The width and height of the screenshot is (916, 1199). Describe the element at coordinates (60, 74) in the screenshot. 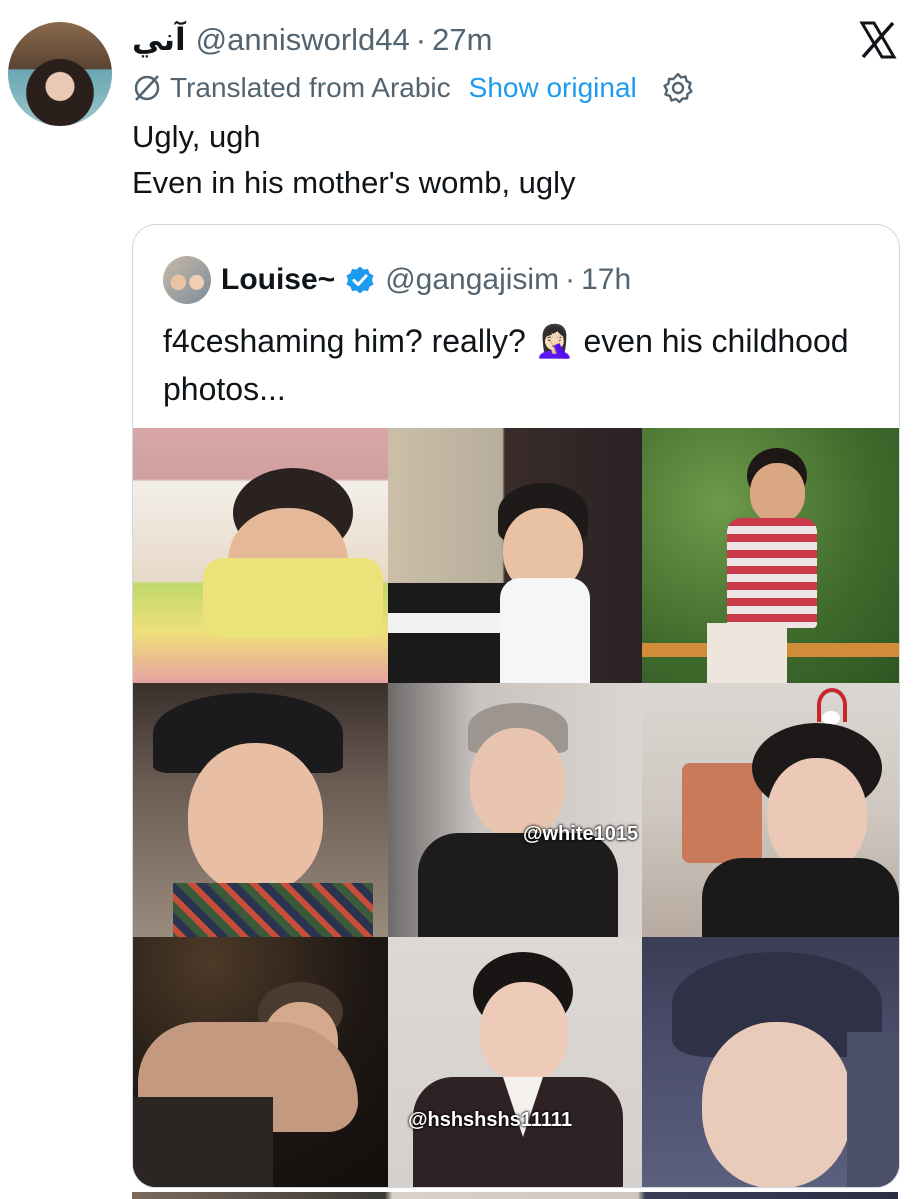

I see `author-avatar` at that location.